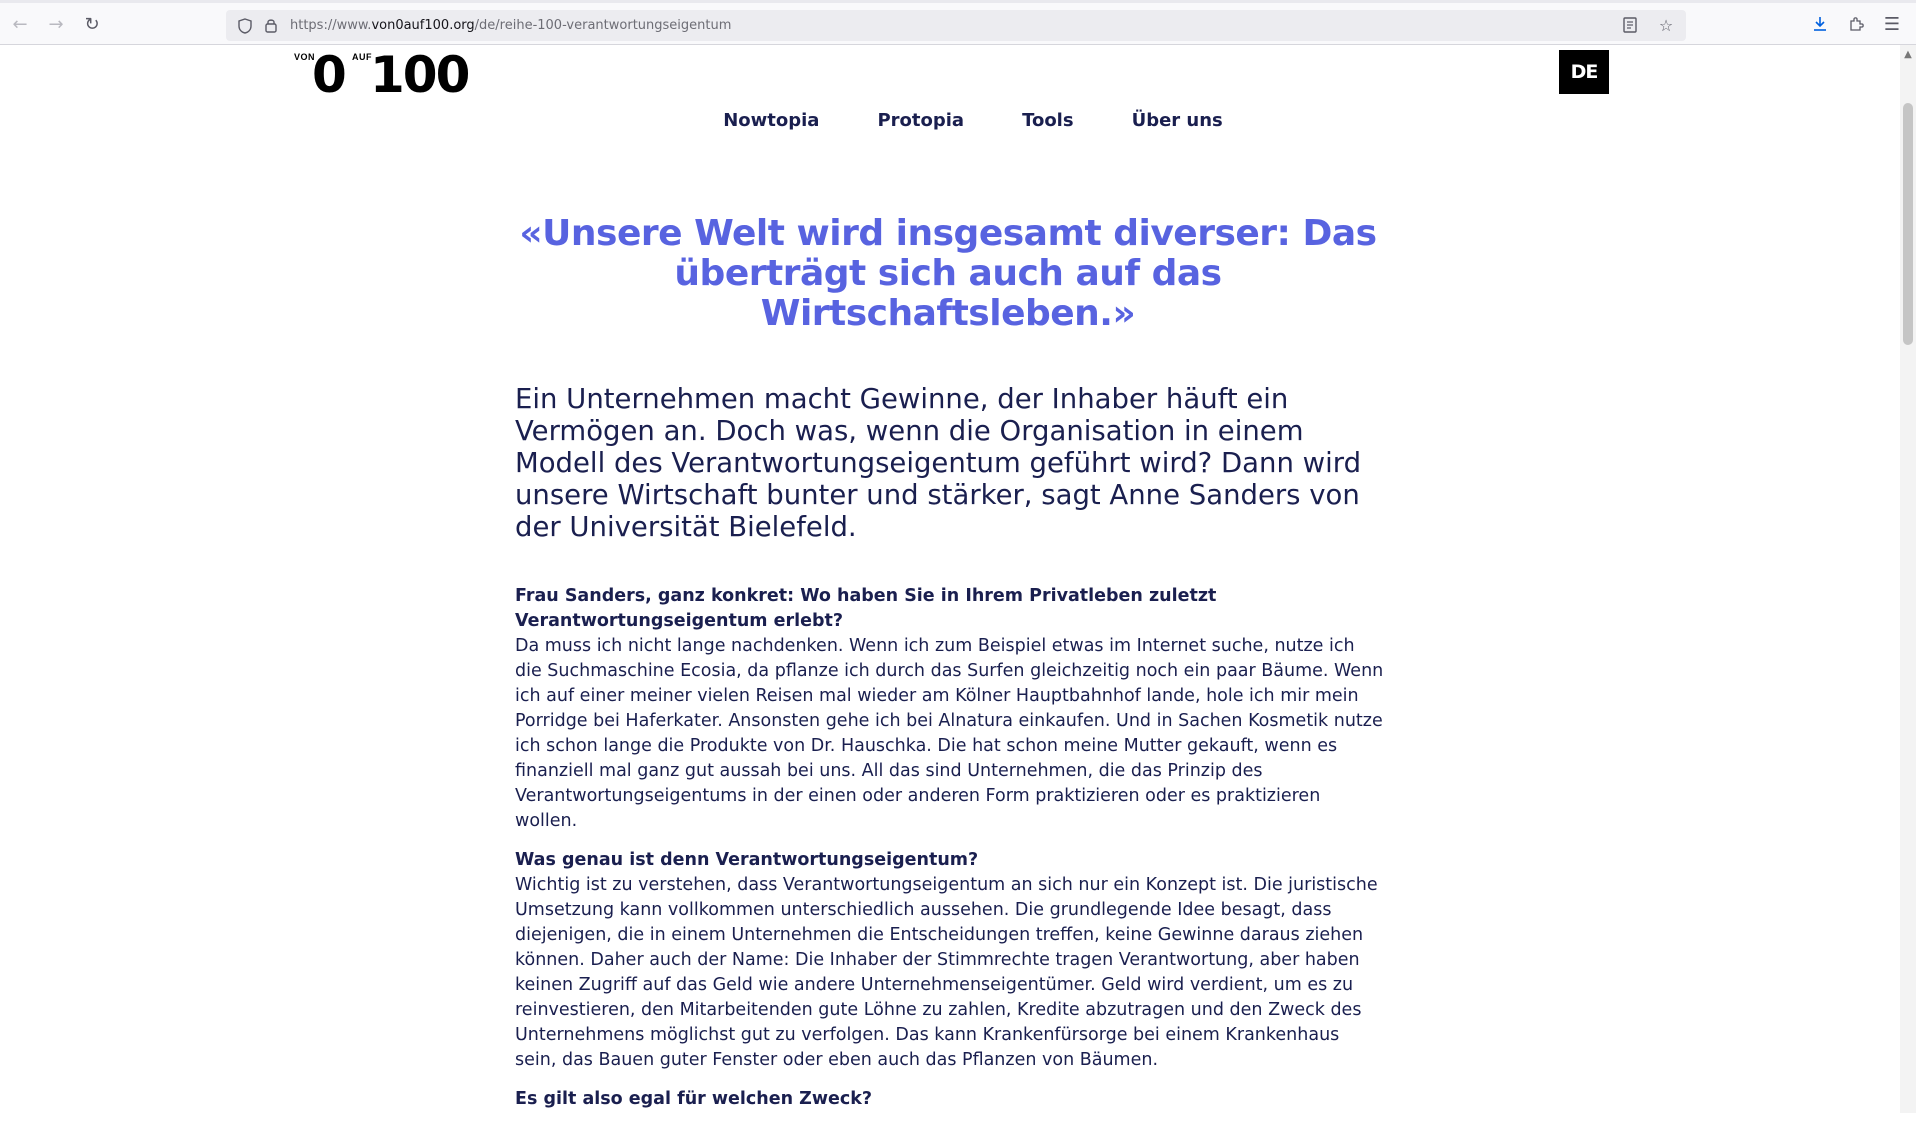 The height and width of the screenshot is (1126, 1916). I want to click on scrollbar-thumb, so click(1908, 224).